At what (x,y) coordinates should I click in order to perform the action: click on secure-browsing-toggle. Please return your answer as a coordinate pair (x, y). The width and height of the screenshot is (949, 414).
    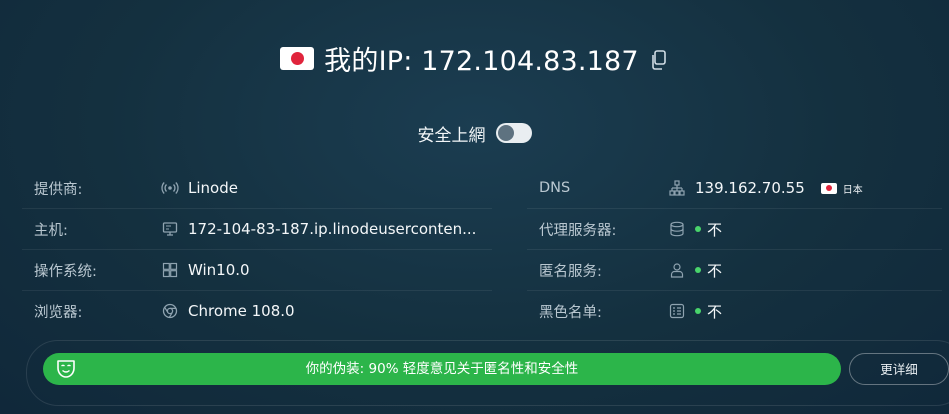
    Looking at the image, I should click on (513, 133).